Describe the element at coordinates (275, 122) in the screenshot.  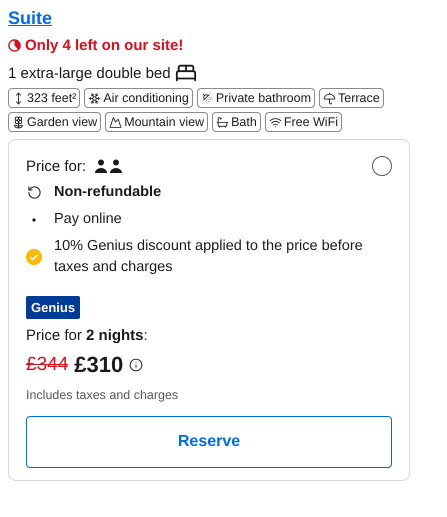
I see `wifi-icon` at that location.